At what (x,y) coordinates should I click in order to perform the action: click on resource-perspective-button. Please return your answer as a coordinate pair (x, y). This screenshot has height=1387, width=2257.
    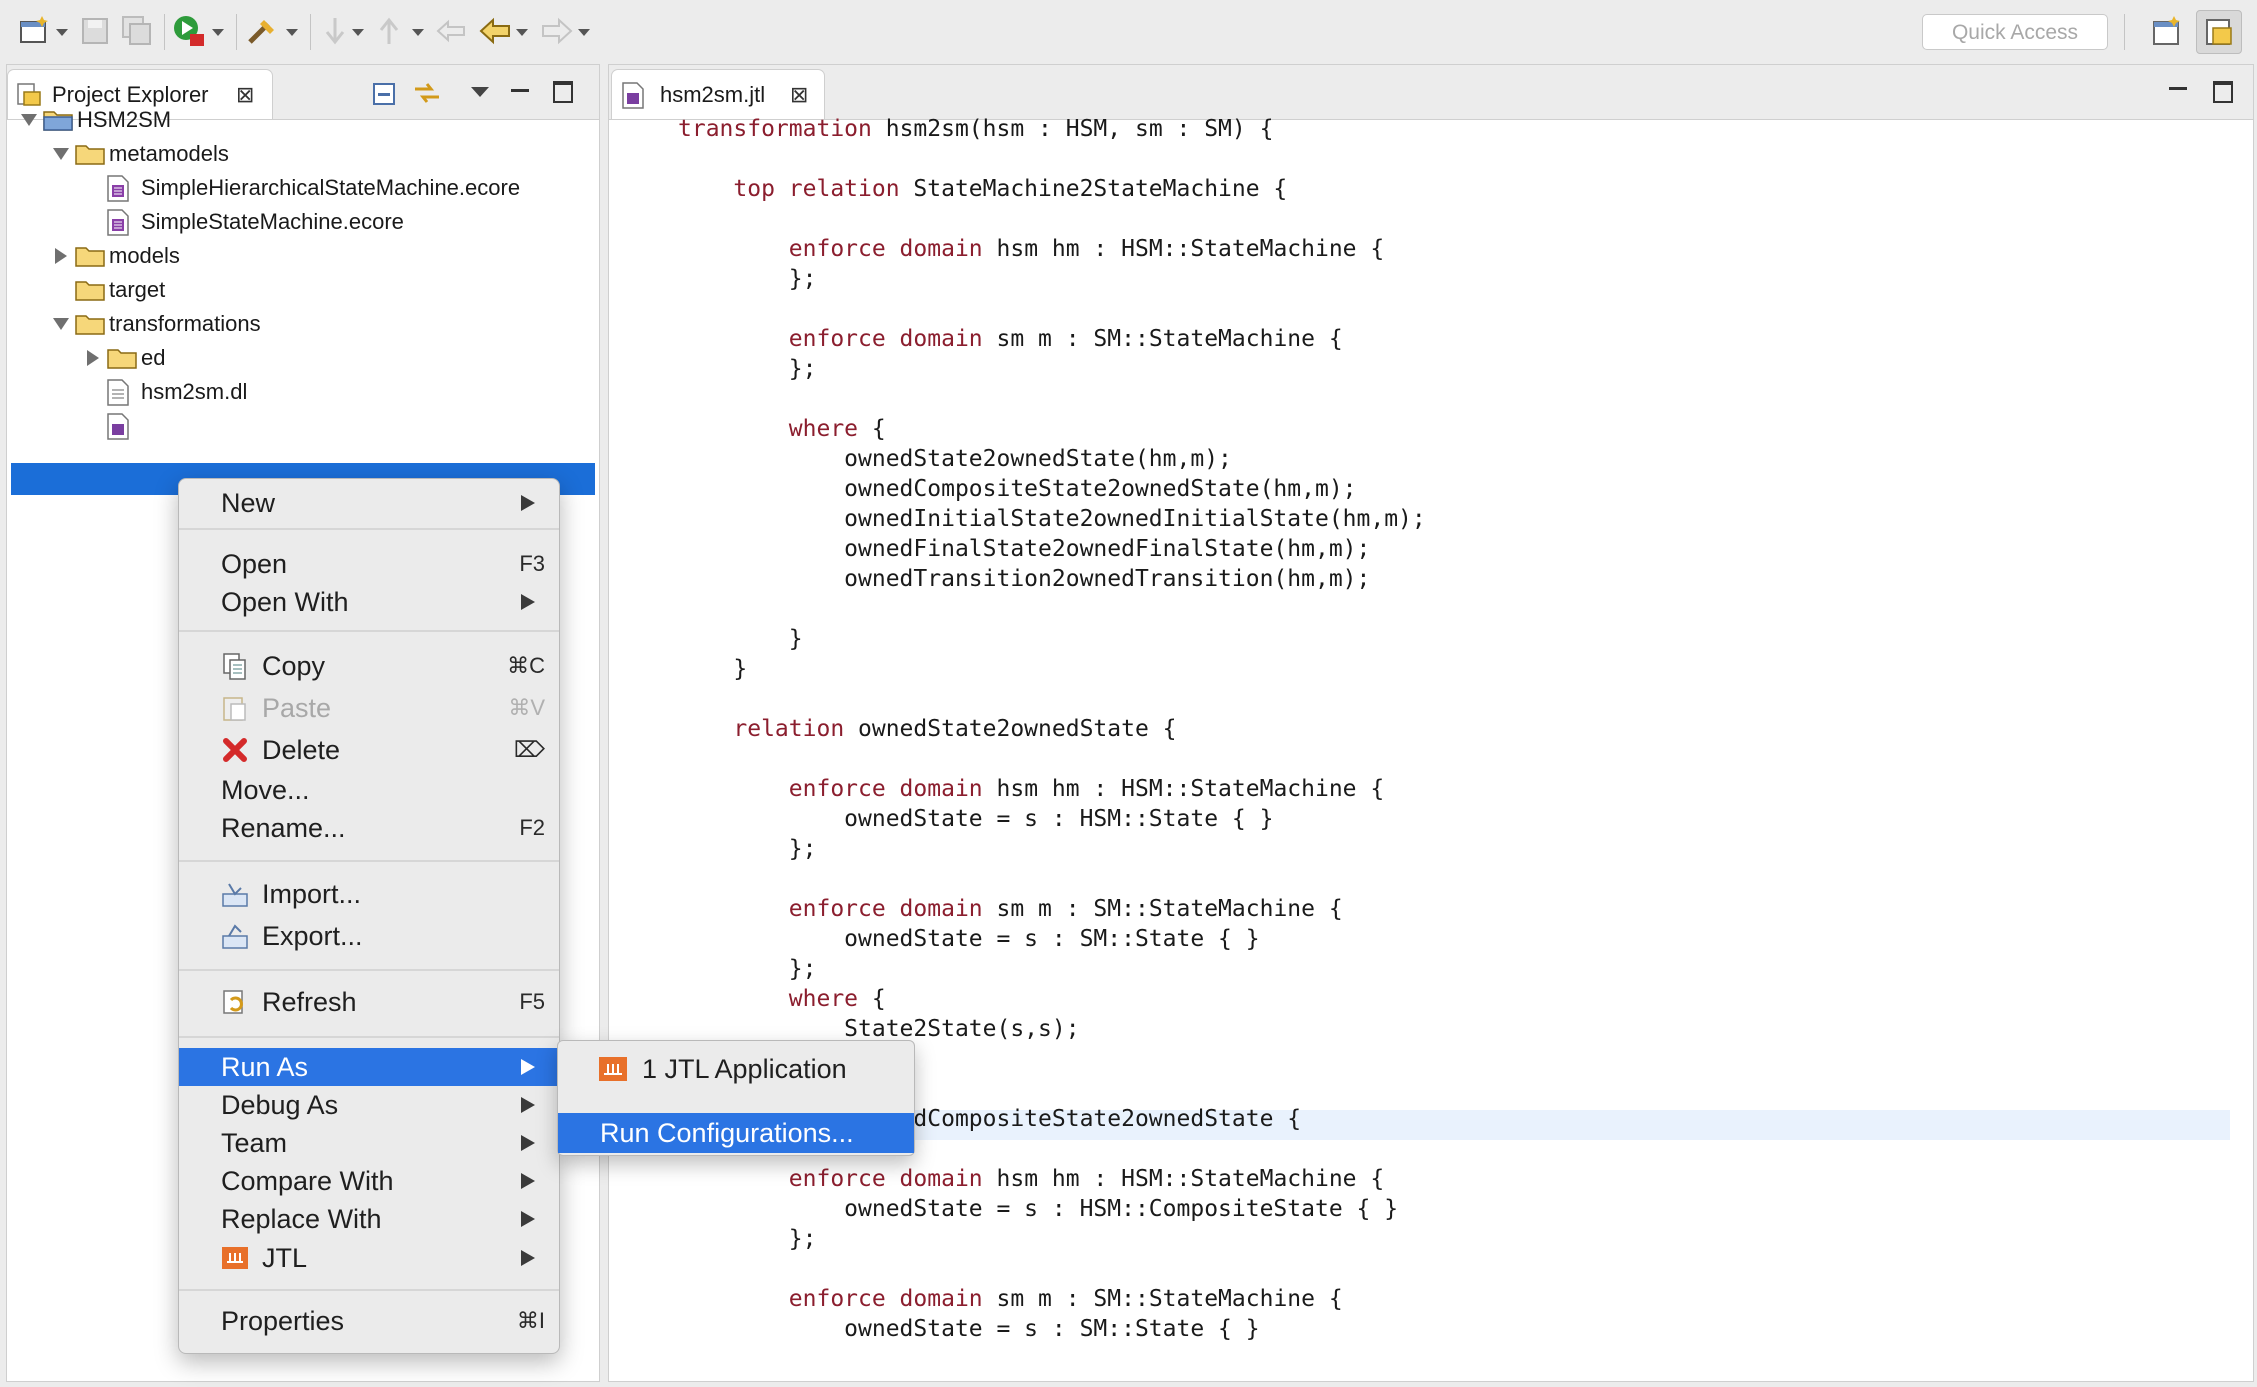
    Looking at the image, I should click on (2219, 32).